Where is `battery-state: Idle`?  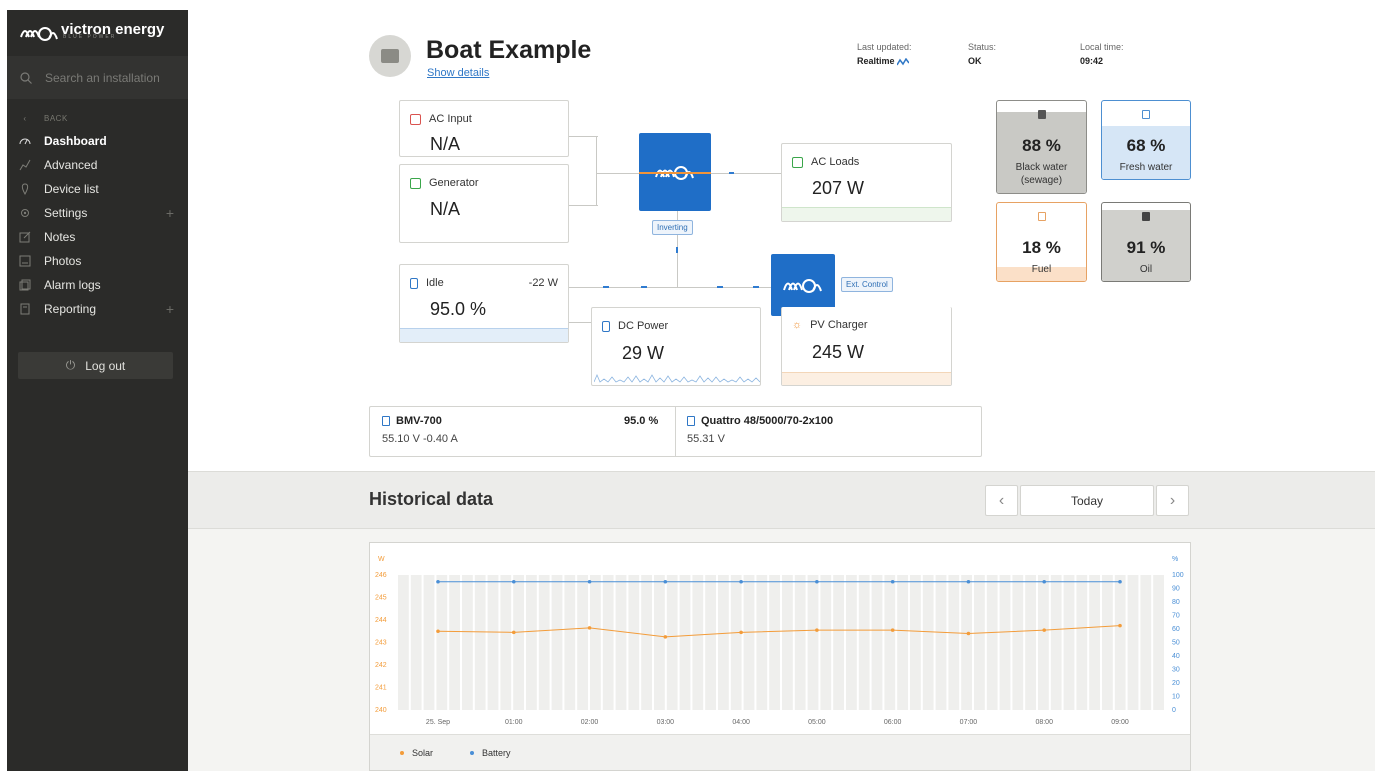 battery-state: Idle is located at coordinates (435, 283).